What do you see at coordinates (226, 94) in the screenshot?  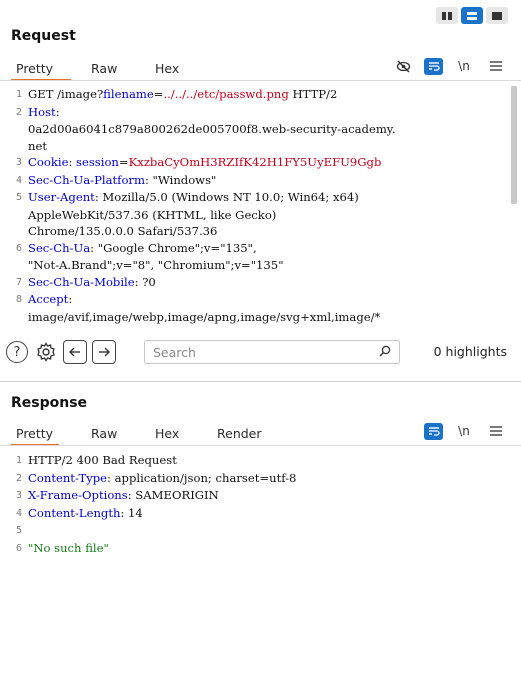 I see `code-token: ../../../etc/passwd.png` at bounding box center [226, 94].